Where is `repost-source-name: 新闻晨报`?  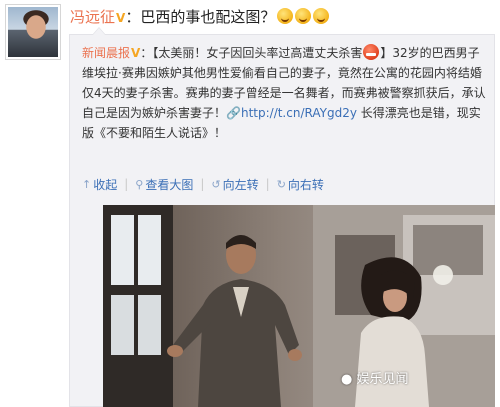
repost-source-name: 新闻晨报 is located at coordinates (106, 53).